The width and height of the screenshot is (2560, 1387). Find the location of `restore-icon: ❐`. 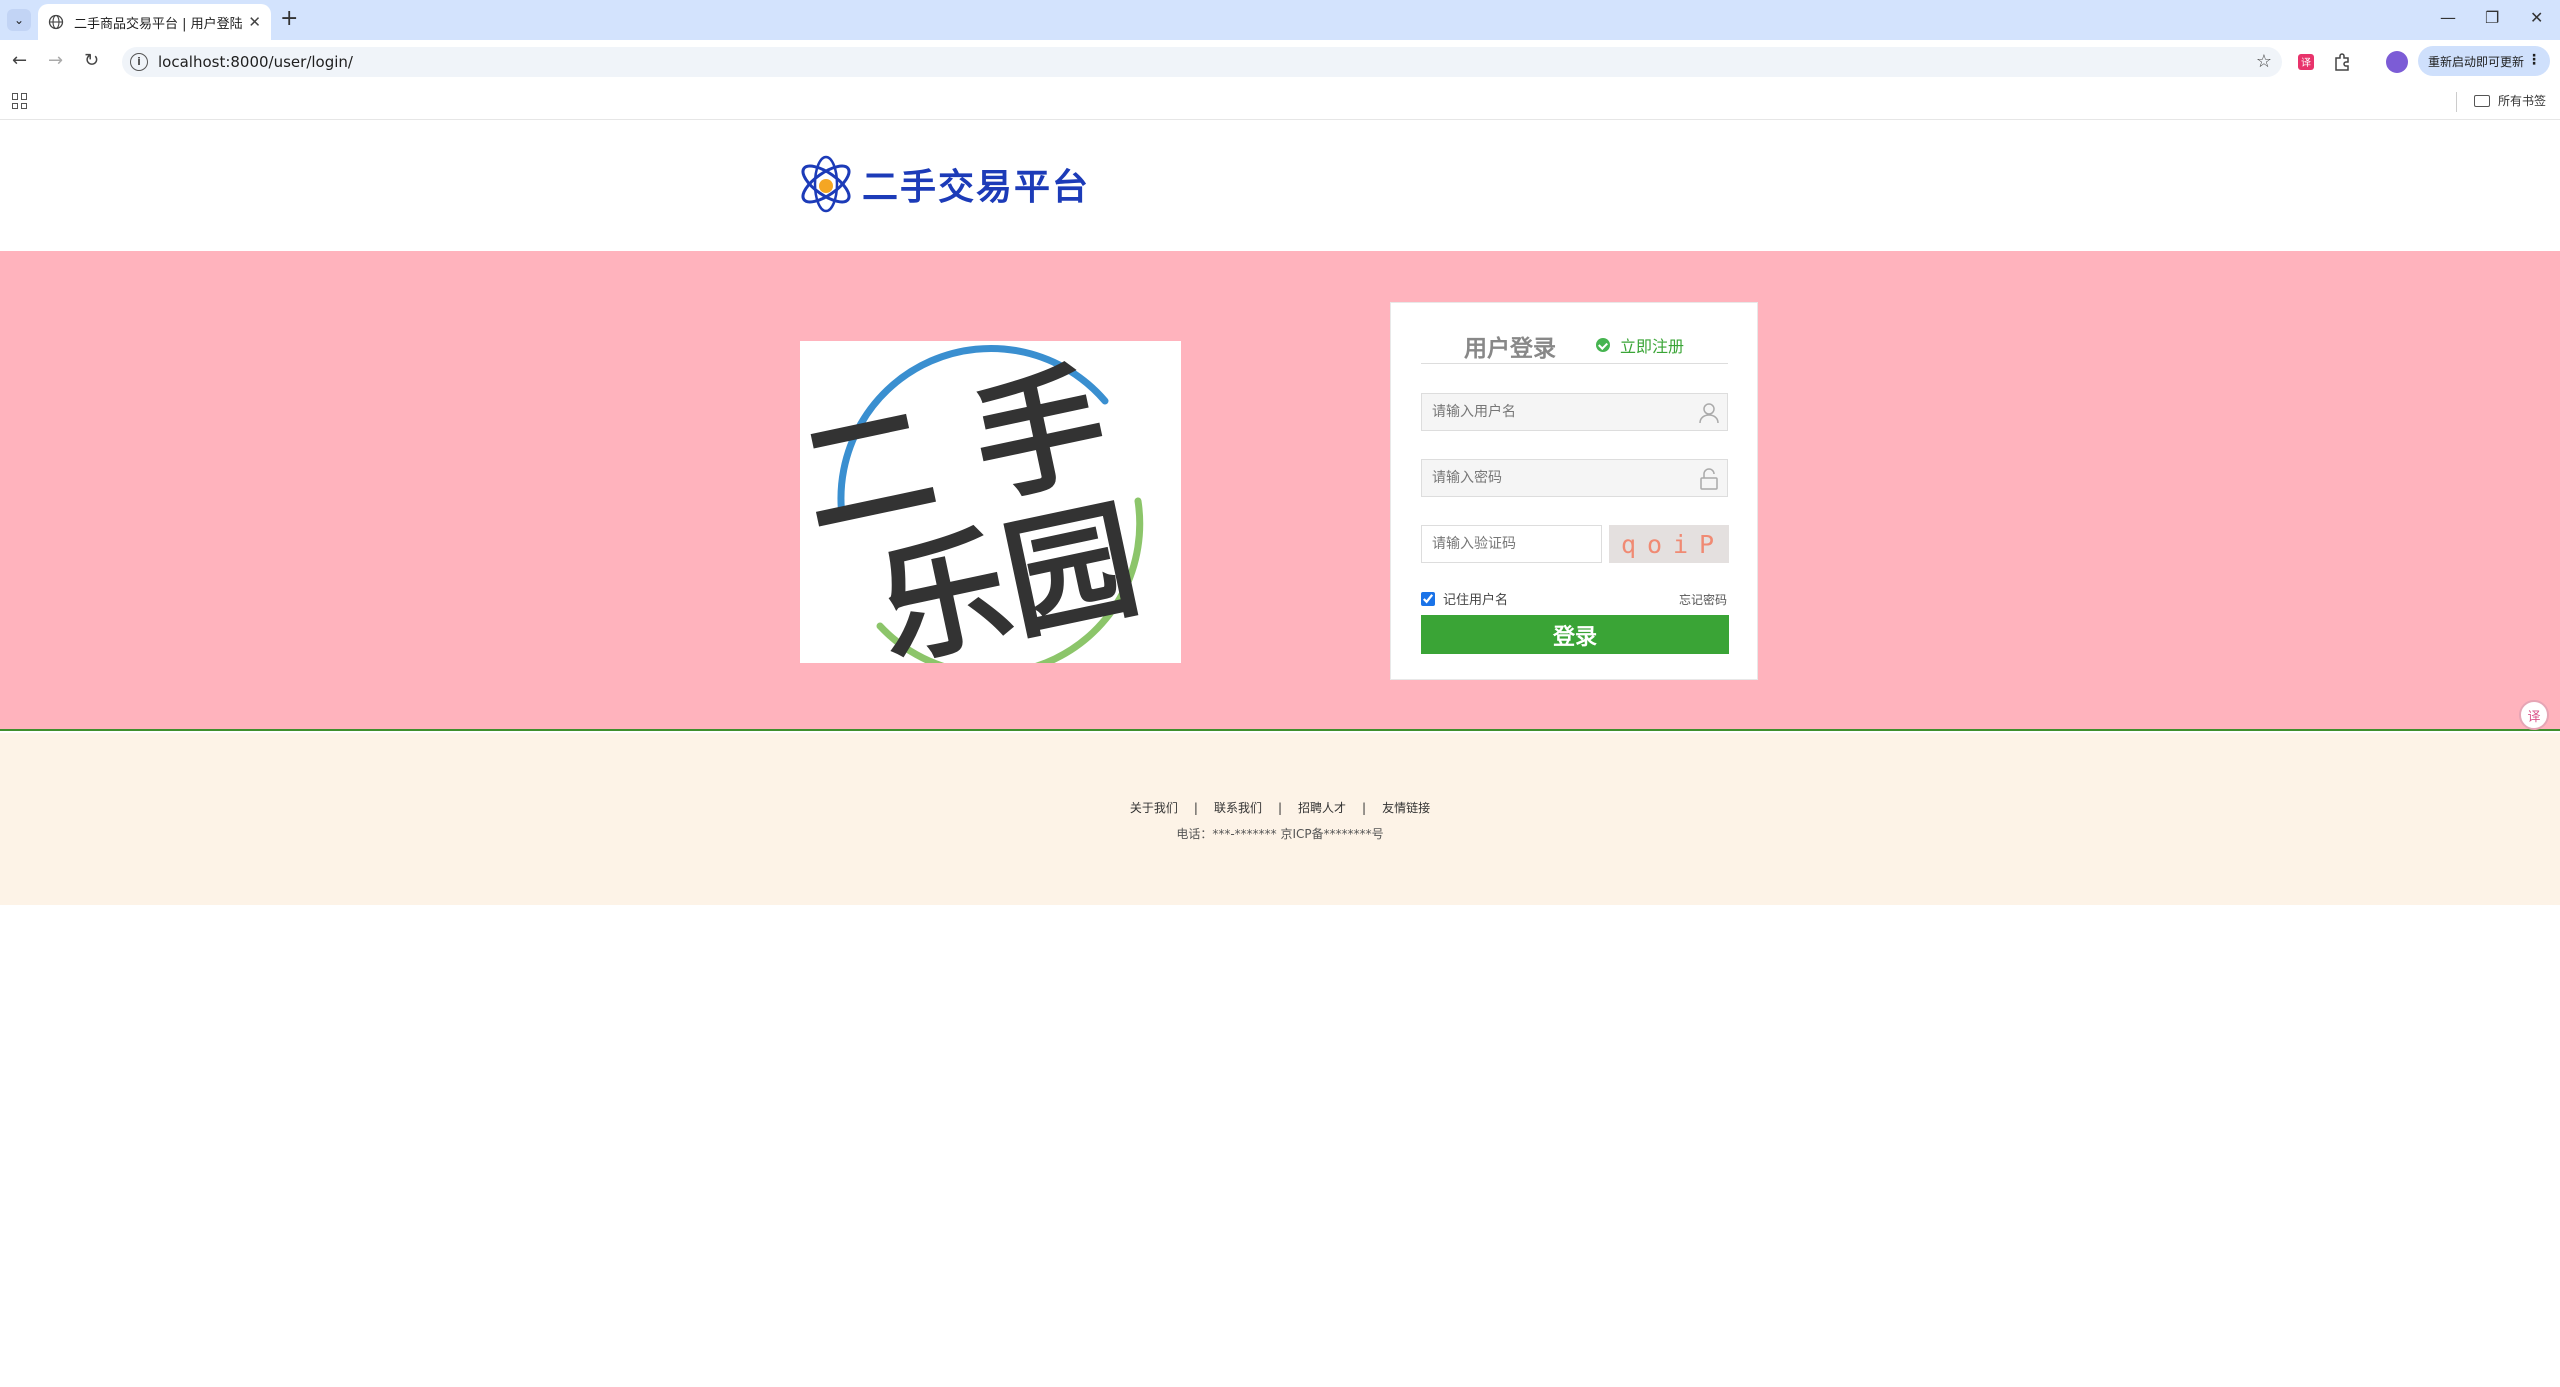

restore-icon: ❐ is located at coordinates (2492, 17).